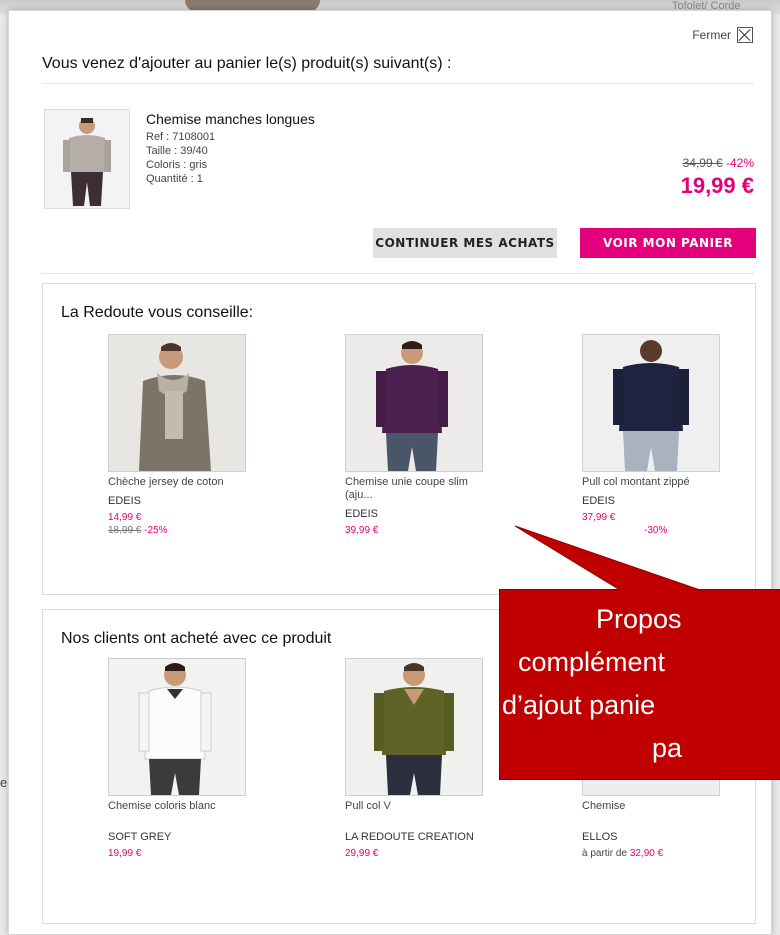 This screenshot has height=935, width=780. I want to click on product-thumbnail, so click(87, 159).